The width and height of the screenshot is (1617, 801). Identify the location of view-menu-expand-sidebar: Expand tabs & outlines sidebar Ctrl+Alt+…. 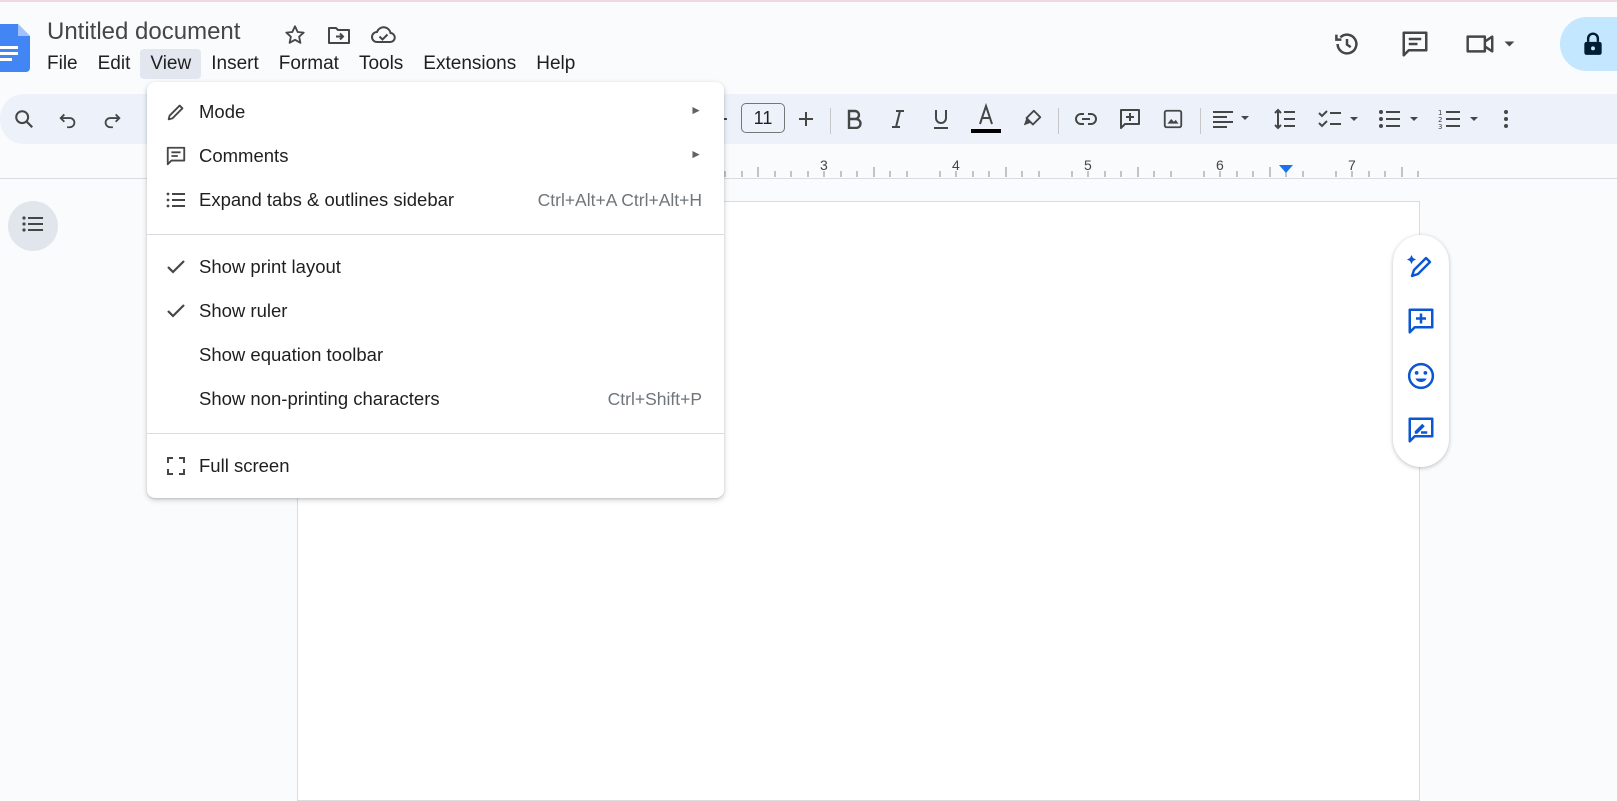
(435, 200).